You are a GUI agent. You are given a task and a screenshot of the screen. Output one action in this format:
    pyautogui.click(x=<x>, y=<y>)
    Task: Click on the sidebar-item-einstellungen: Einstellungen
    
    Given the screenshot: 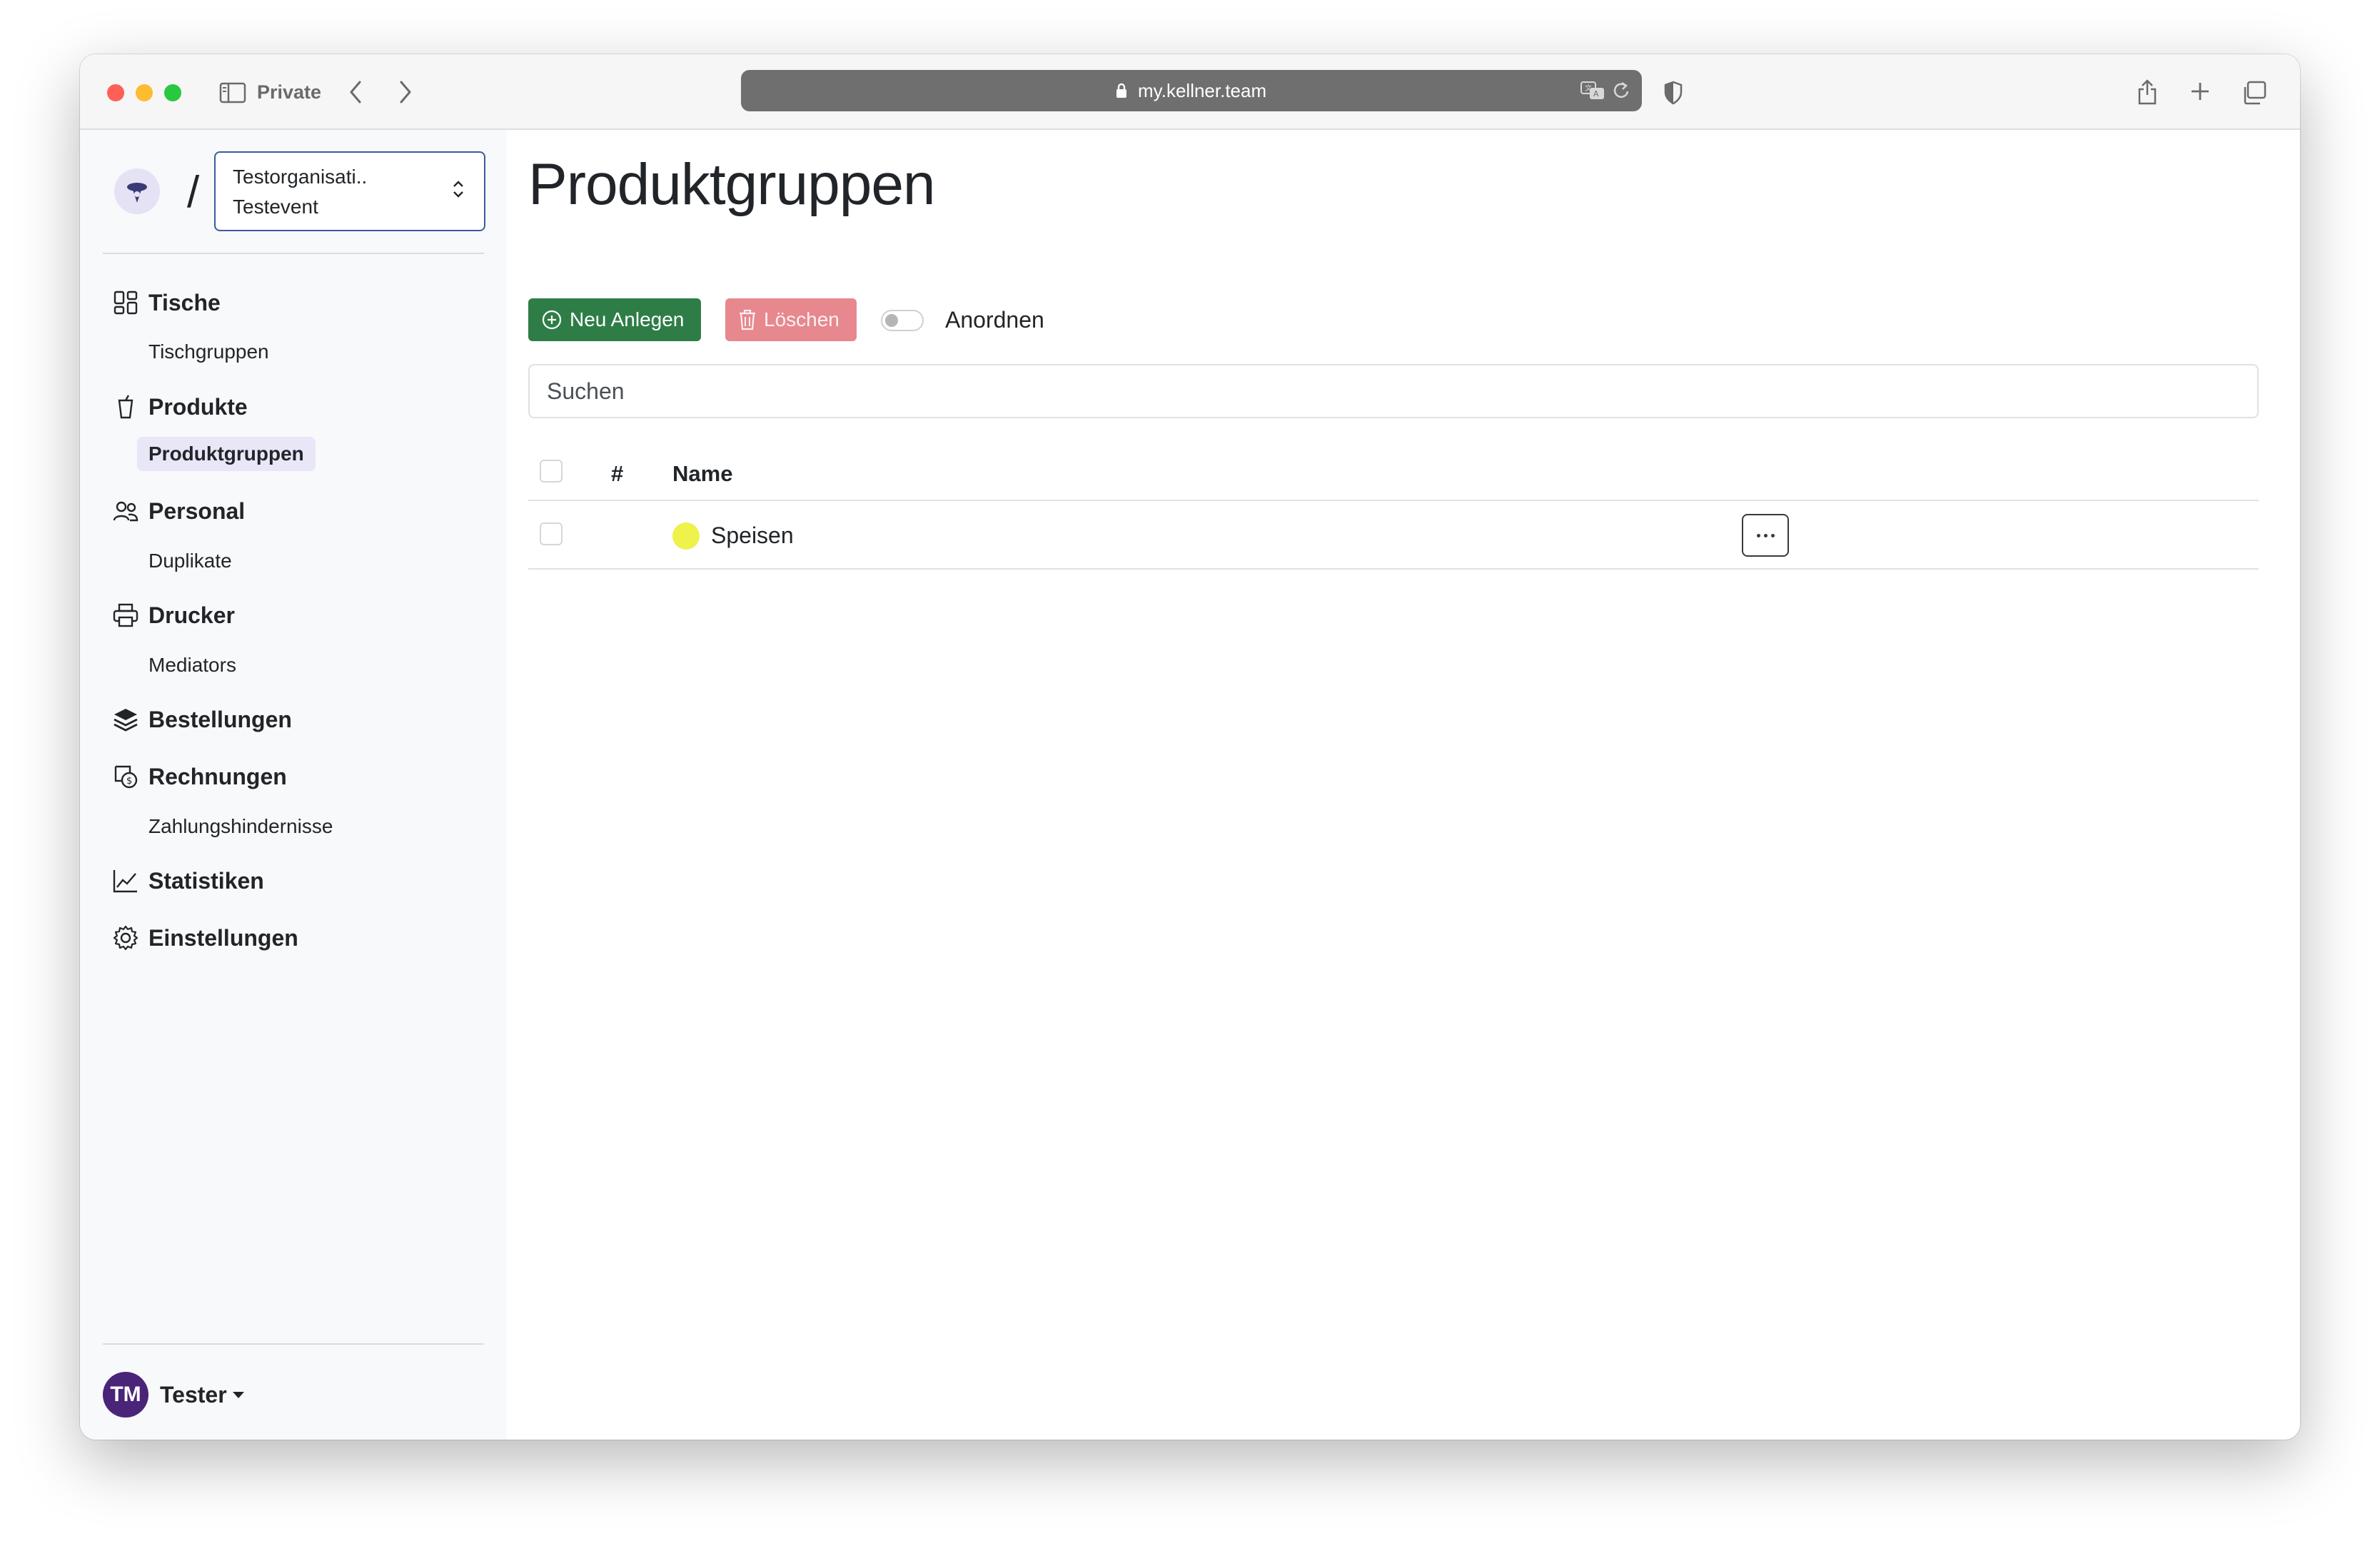 What is the action you would take?
    pyautogui.click(x=204, y=938)
    